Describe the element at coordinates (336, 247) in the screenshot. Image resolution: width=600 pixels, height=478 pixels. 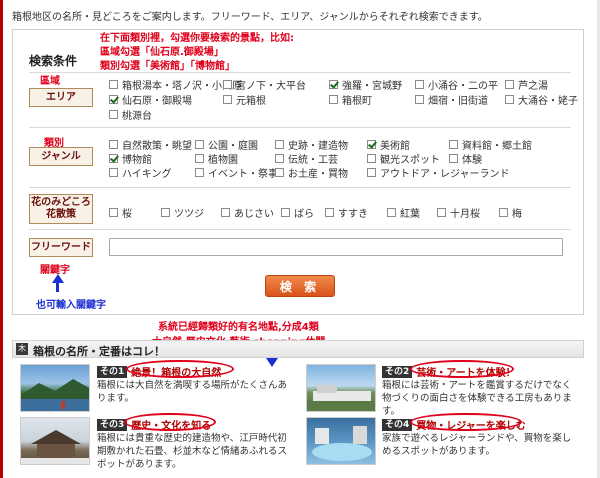
I see `freeword-input` at that location.